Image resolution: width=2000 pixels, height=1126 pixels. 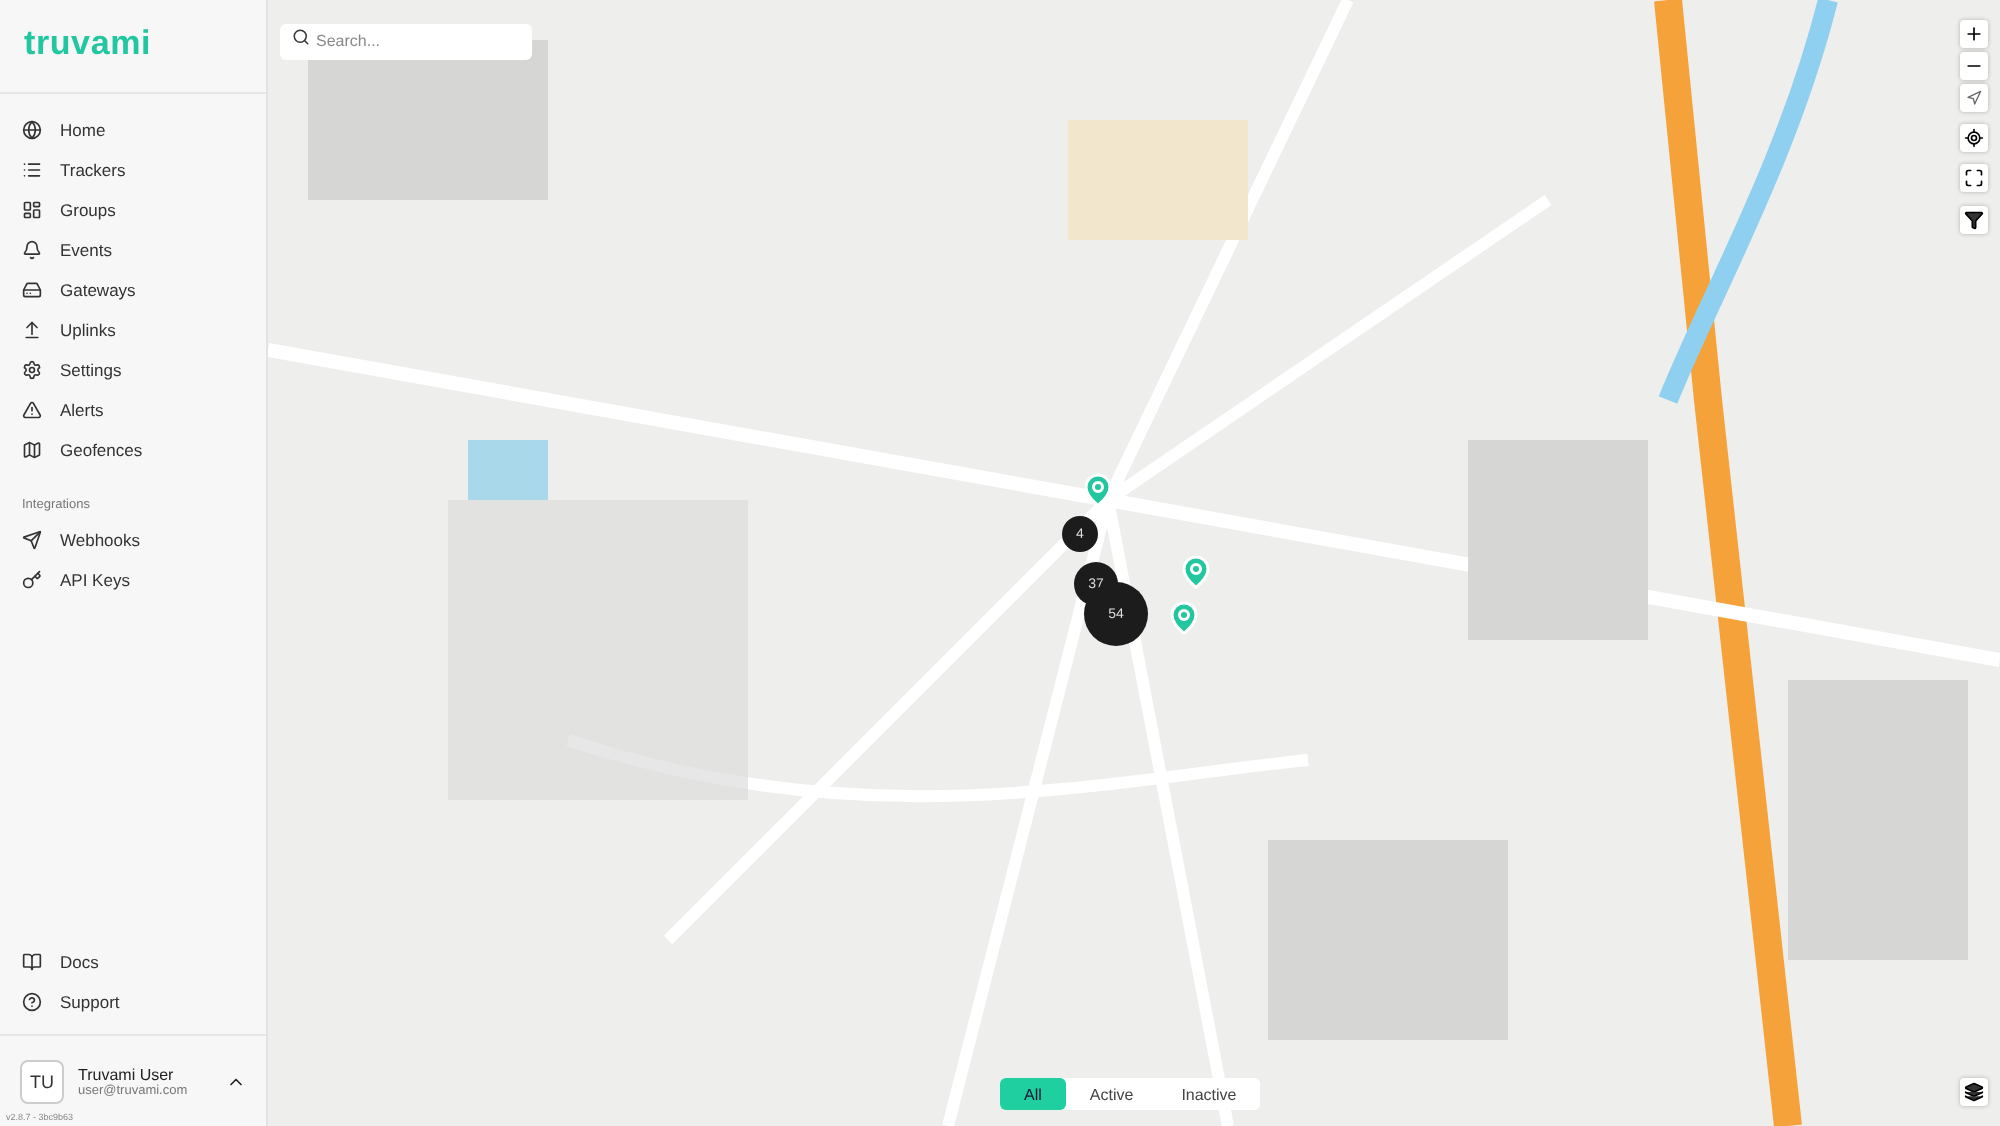 I want to click on fullscreen-button, so click(x=1974, y=178).